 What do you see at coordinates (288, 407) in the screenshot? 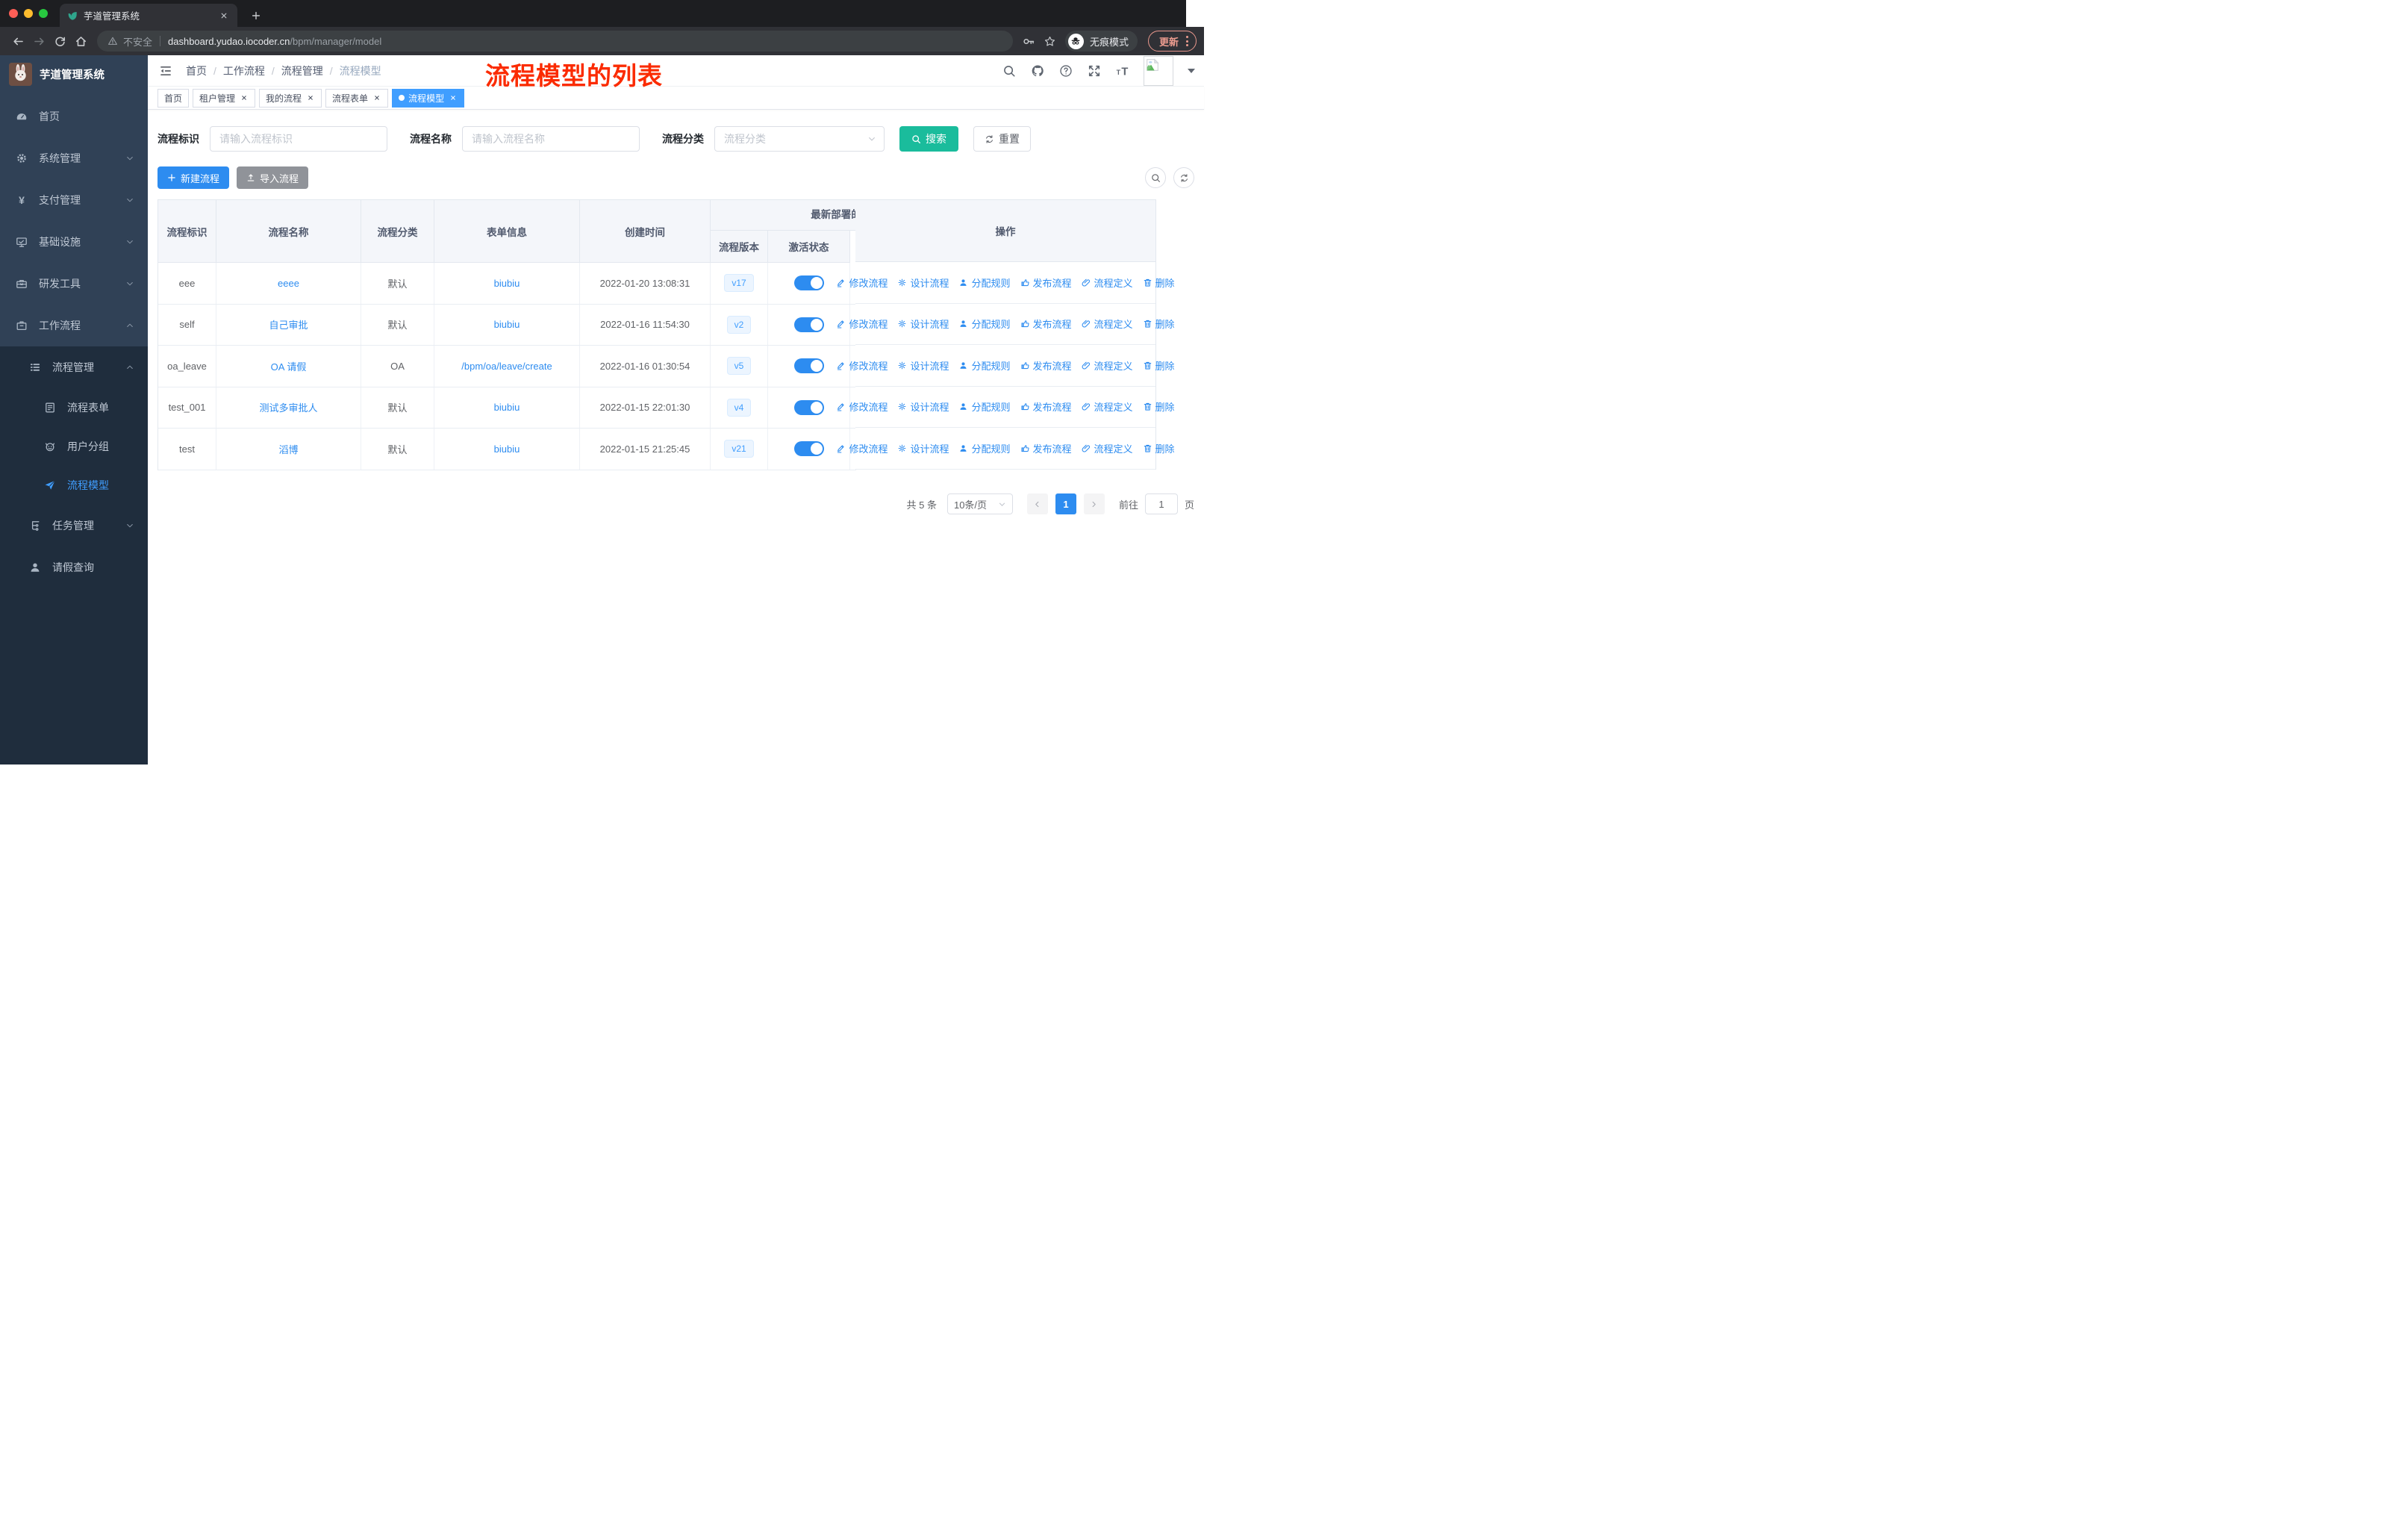
I see `process-name-link: 测试多审批人` at bounding box center [288, 407].